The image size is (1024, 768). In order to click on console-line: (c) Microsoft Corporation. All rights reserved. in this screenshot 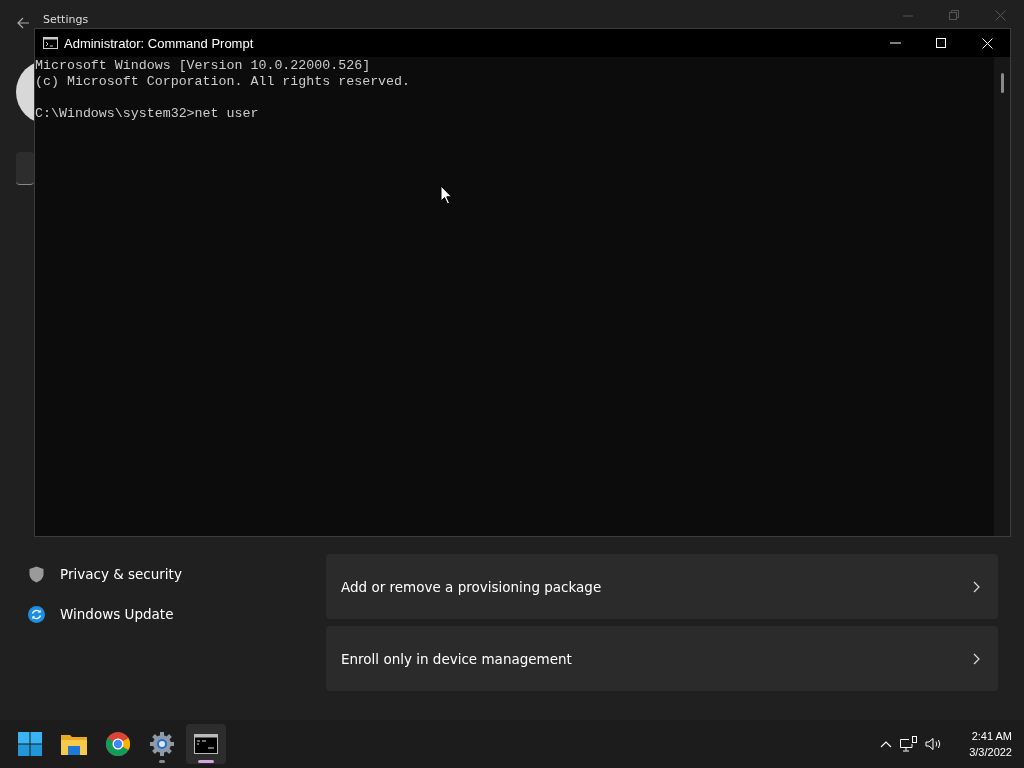, I will do `click(223, 82)`.